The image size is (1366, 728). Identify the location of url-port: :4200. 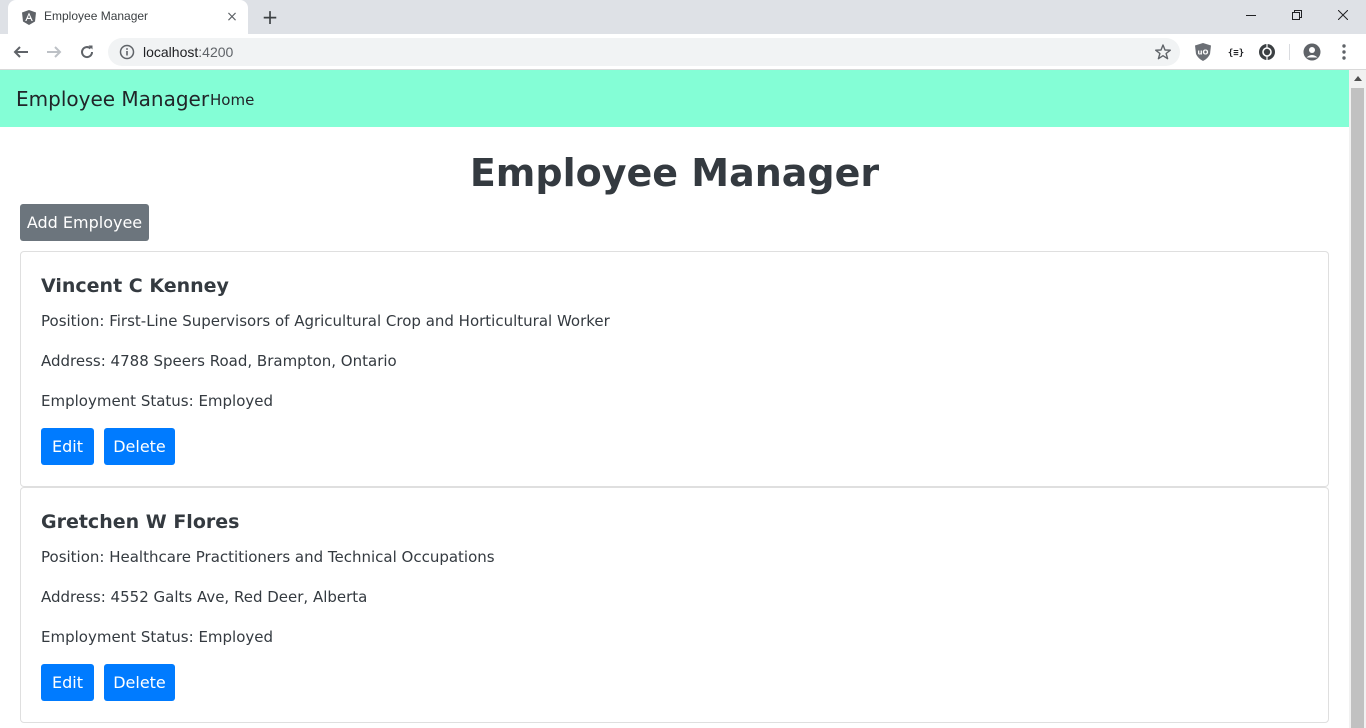
(216, 52).